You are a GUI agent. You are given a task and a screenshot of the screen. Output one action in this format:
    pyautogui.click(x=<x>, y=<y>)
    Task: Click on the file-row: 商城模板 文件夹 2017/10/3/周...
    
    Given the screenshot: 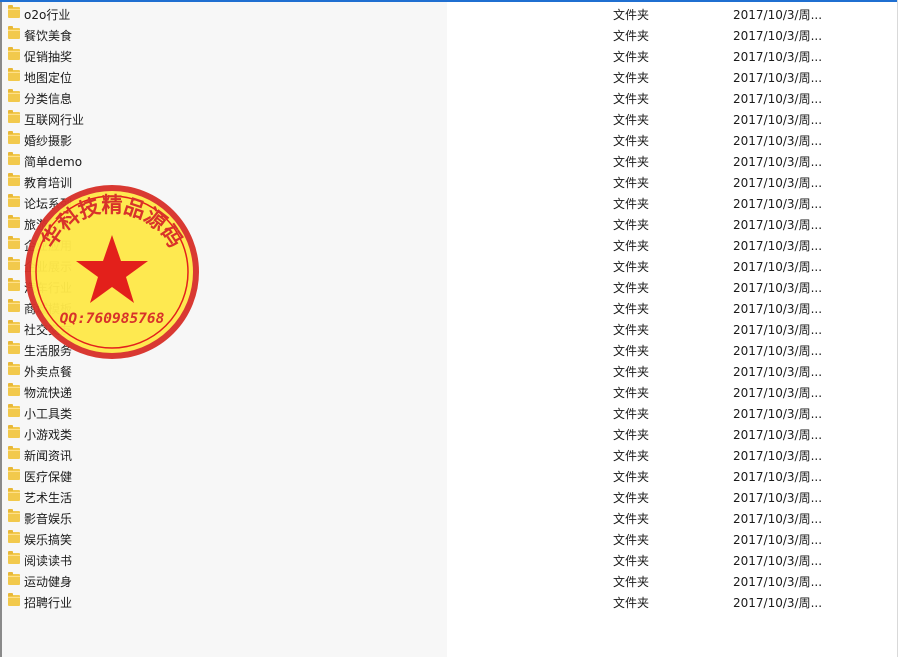 What is the action you would take?
    pyautogui.click(x=448, y=307)
    